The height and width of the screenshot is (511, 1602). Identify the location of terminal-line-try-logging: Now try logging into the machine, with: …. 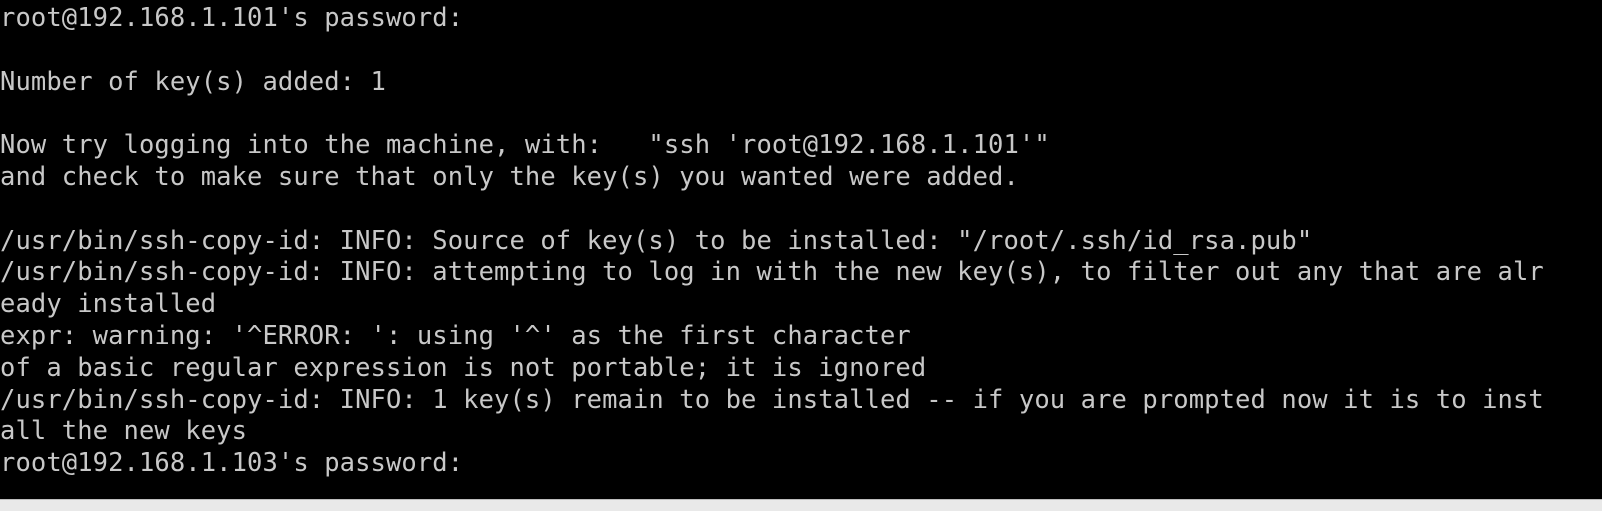
(525, 145).